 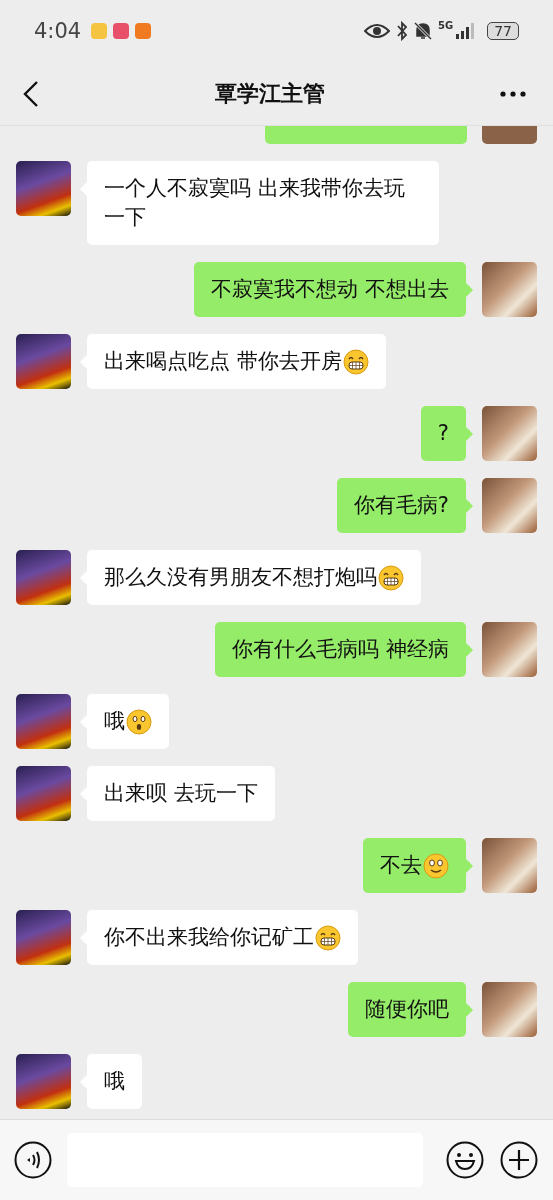 I want to click on message-text: ?, so click(x=443, y=433).